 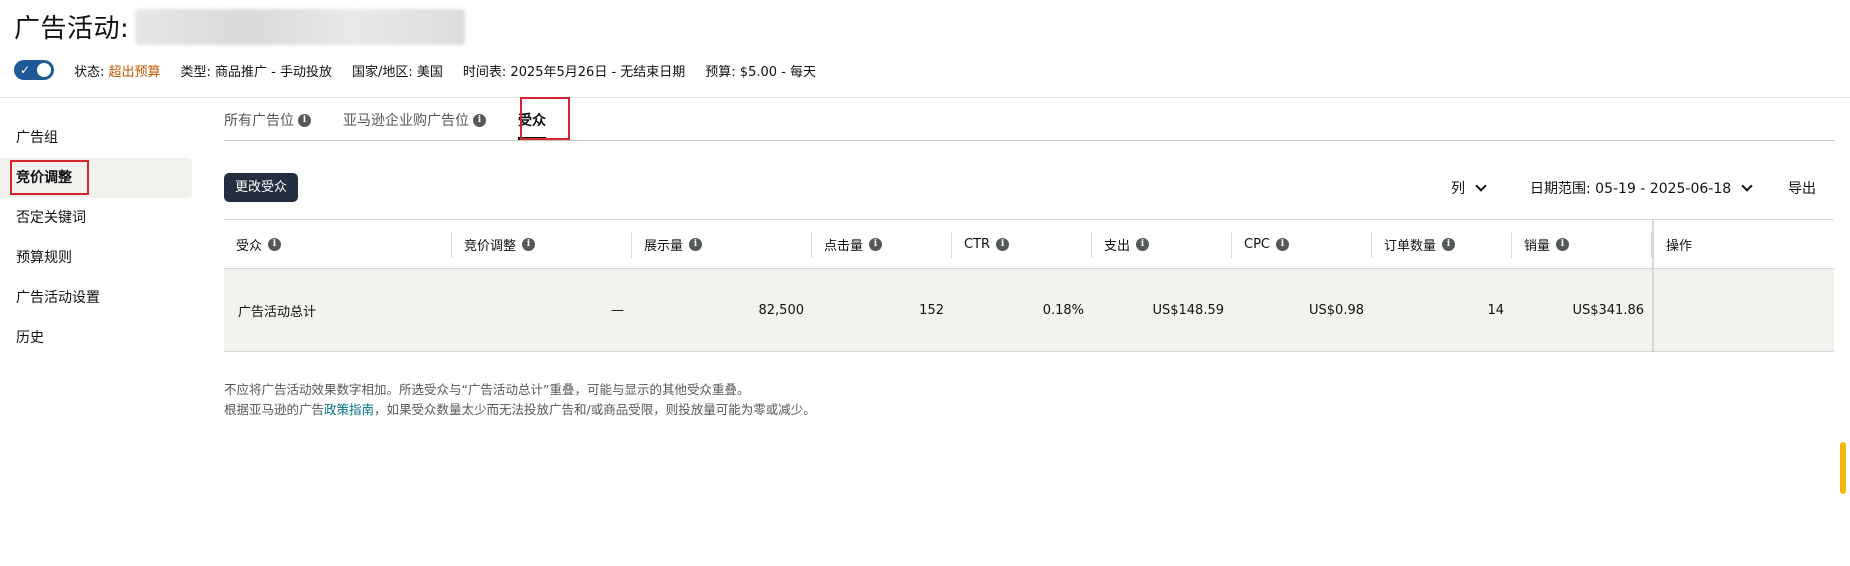 I want to click on table-toolbar: 列 日期范围: 05-19 - 2025-06-18 导出, so click(x=925, y=188).